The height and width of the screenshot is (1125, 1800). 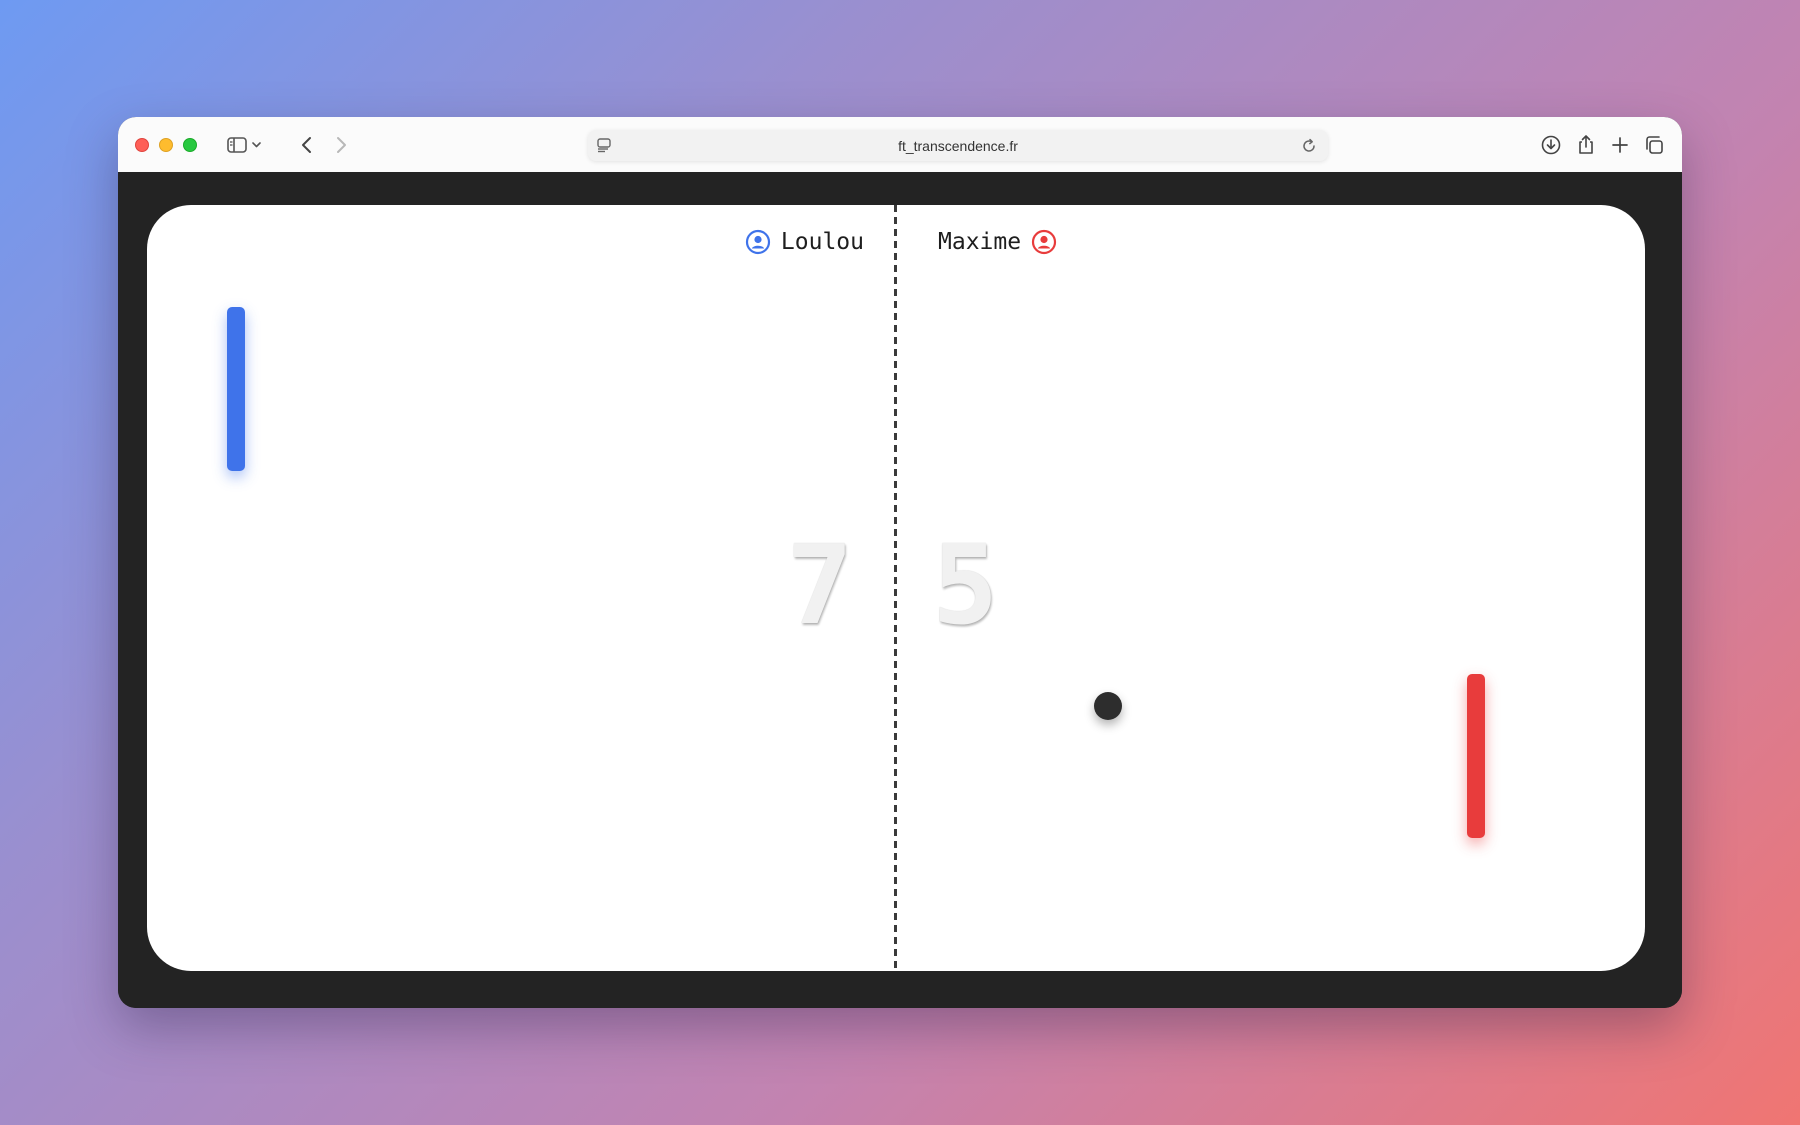 I want to click on score-left: 7, so click(x=819, y=585).